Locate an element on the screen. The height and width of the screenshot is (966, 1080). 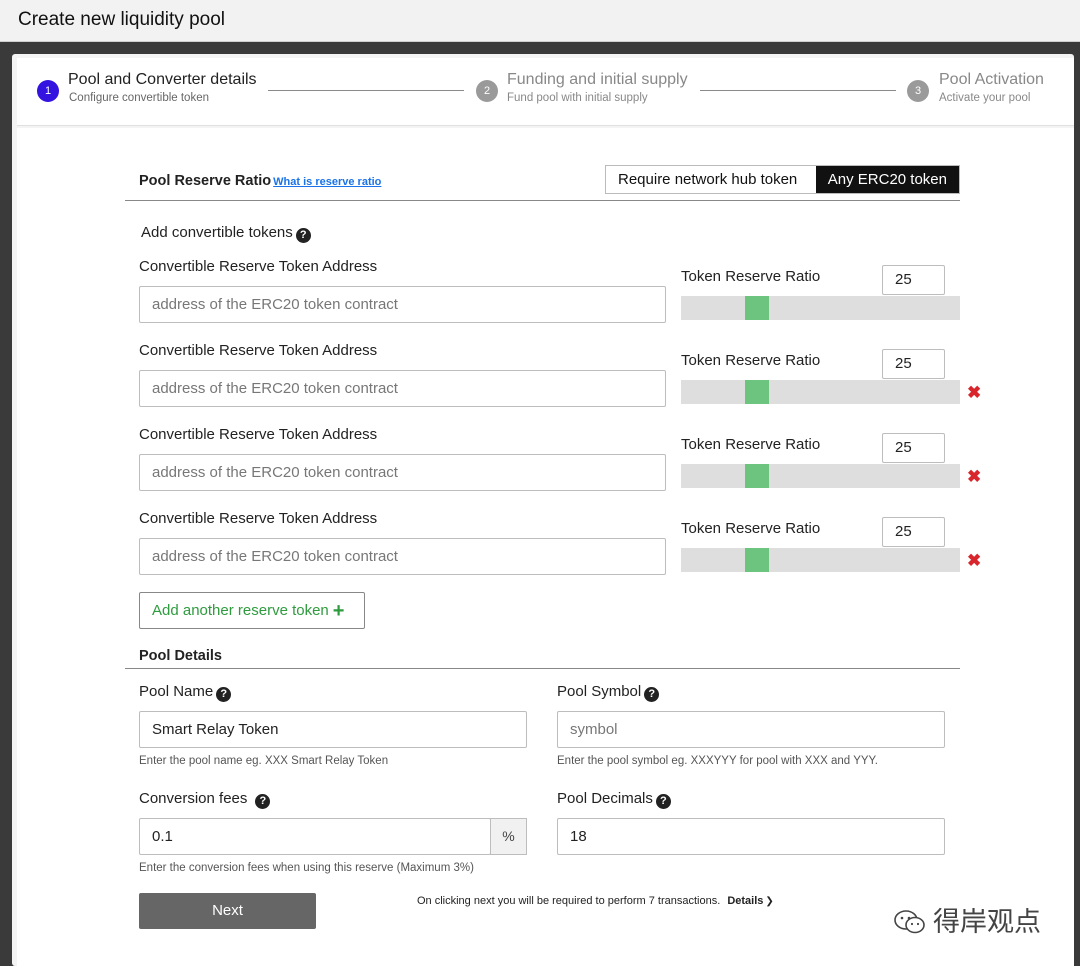
toggle-any-erc20-token: Any ERC20 token is located at coordinates (887, 179).